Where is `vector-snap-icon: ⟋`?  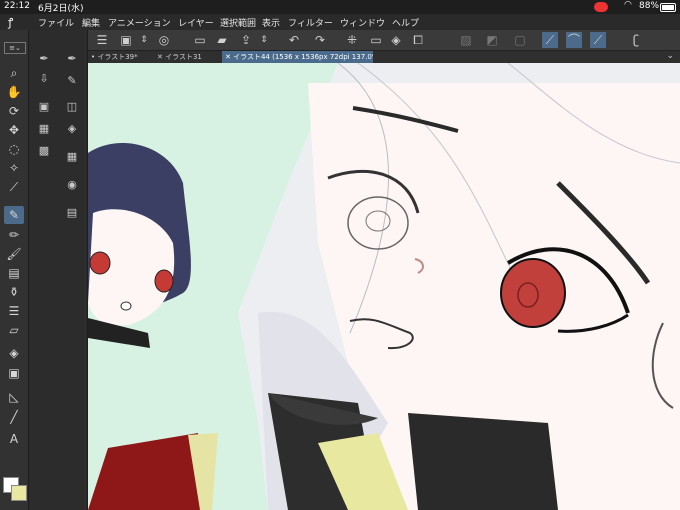
vector-snap-icon: ⟋ is located at coordinates (598, 40).